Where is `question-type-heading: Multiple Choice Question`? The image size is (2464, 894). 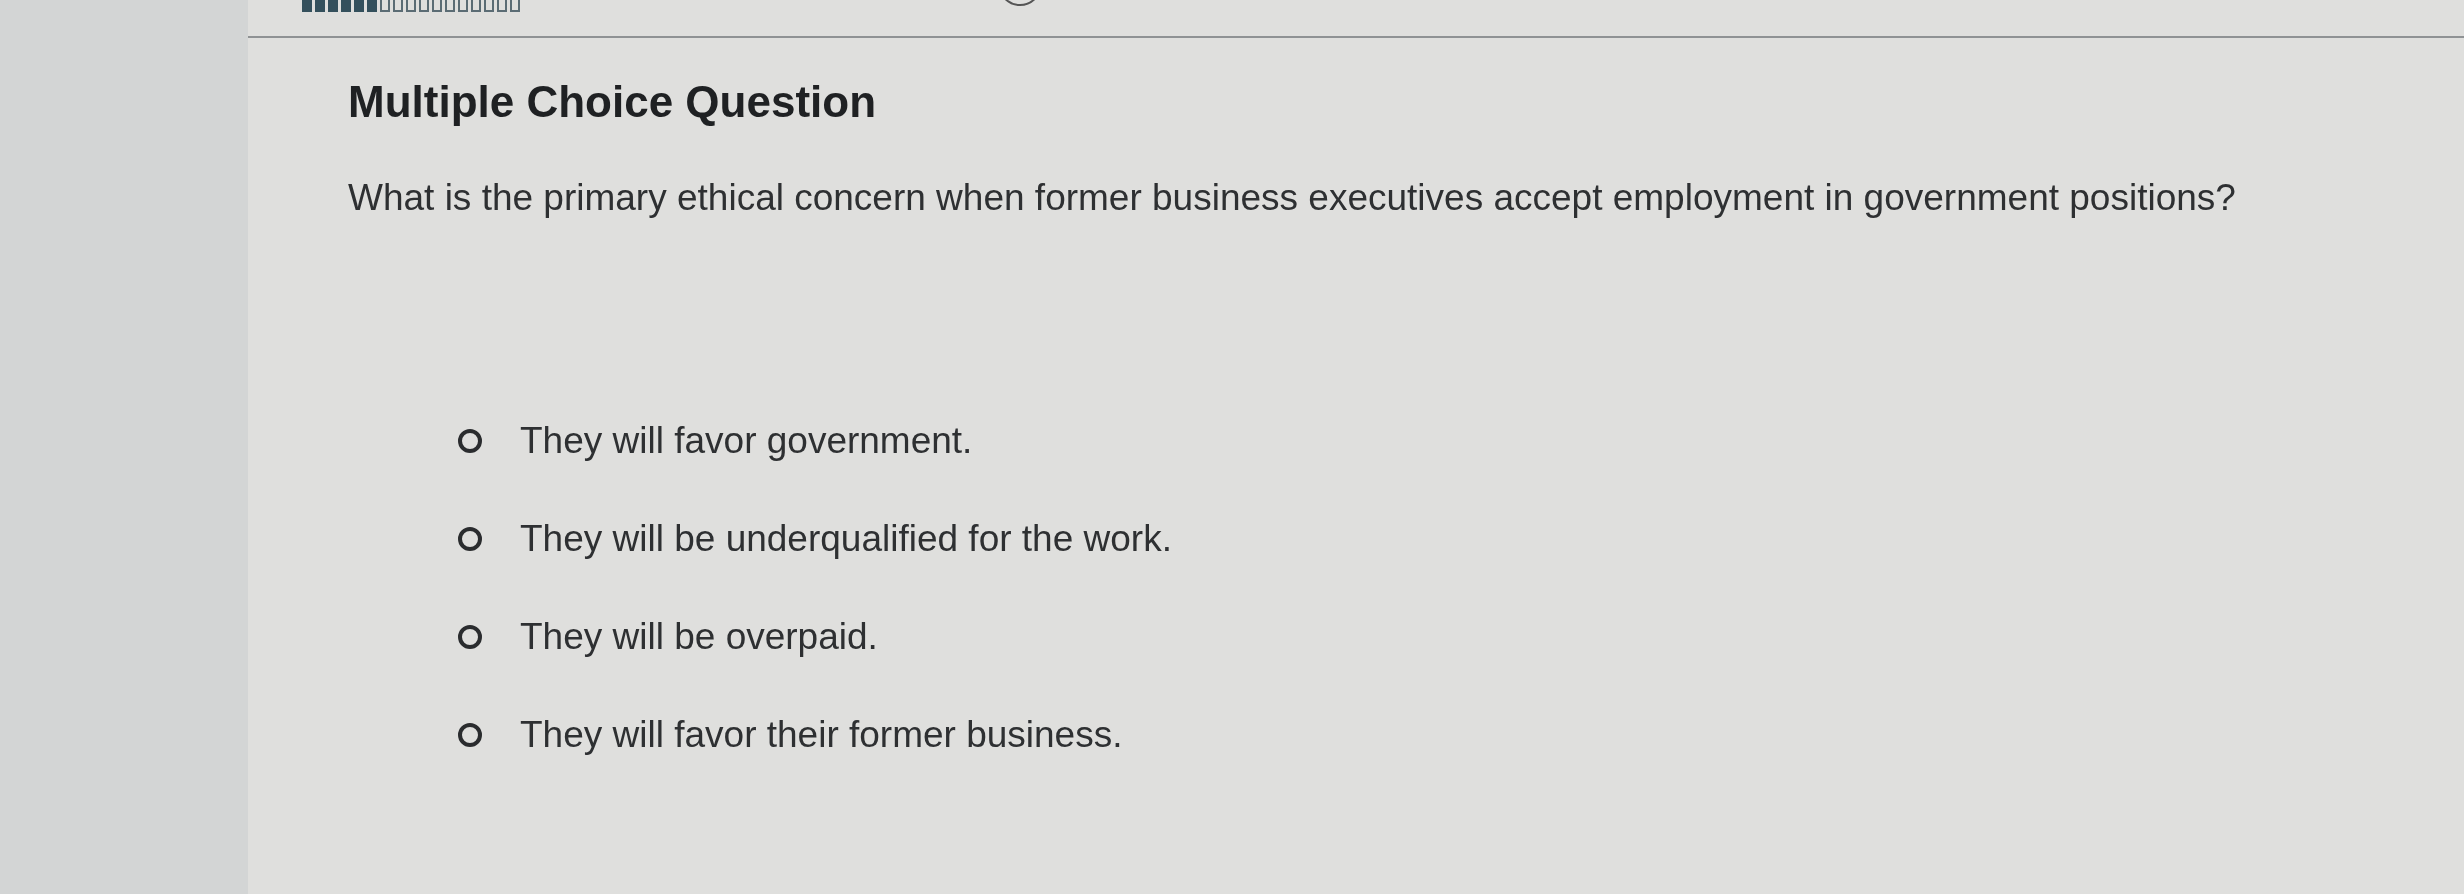
question-type-heading: Multiple Choice Question is located at coordinates (613, 102).